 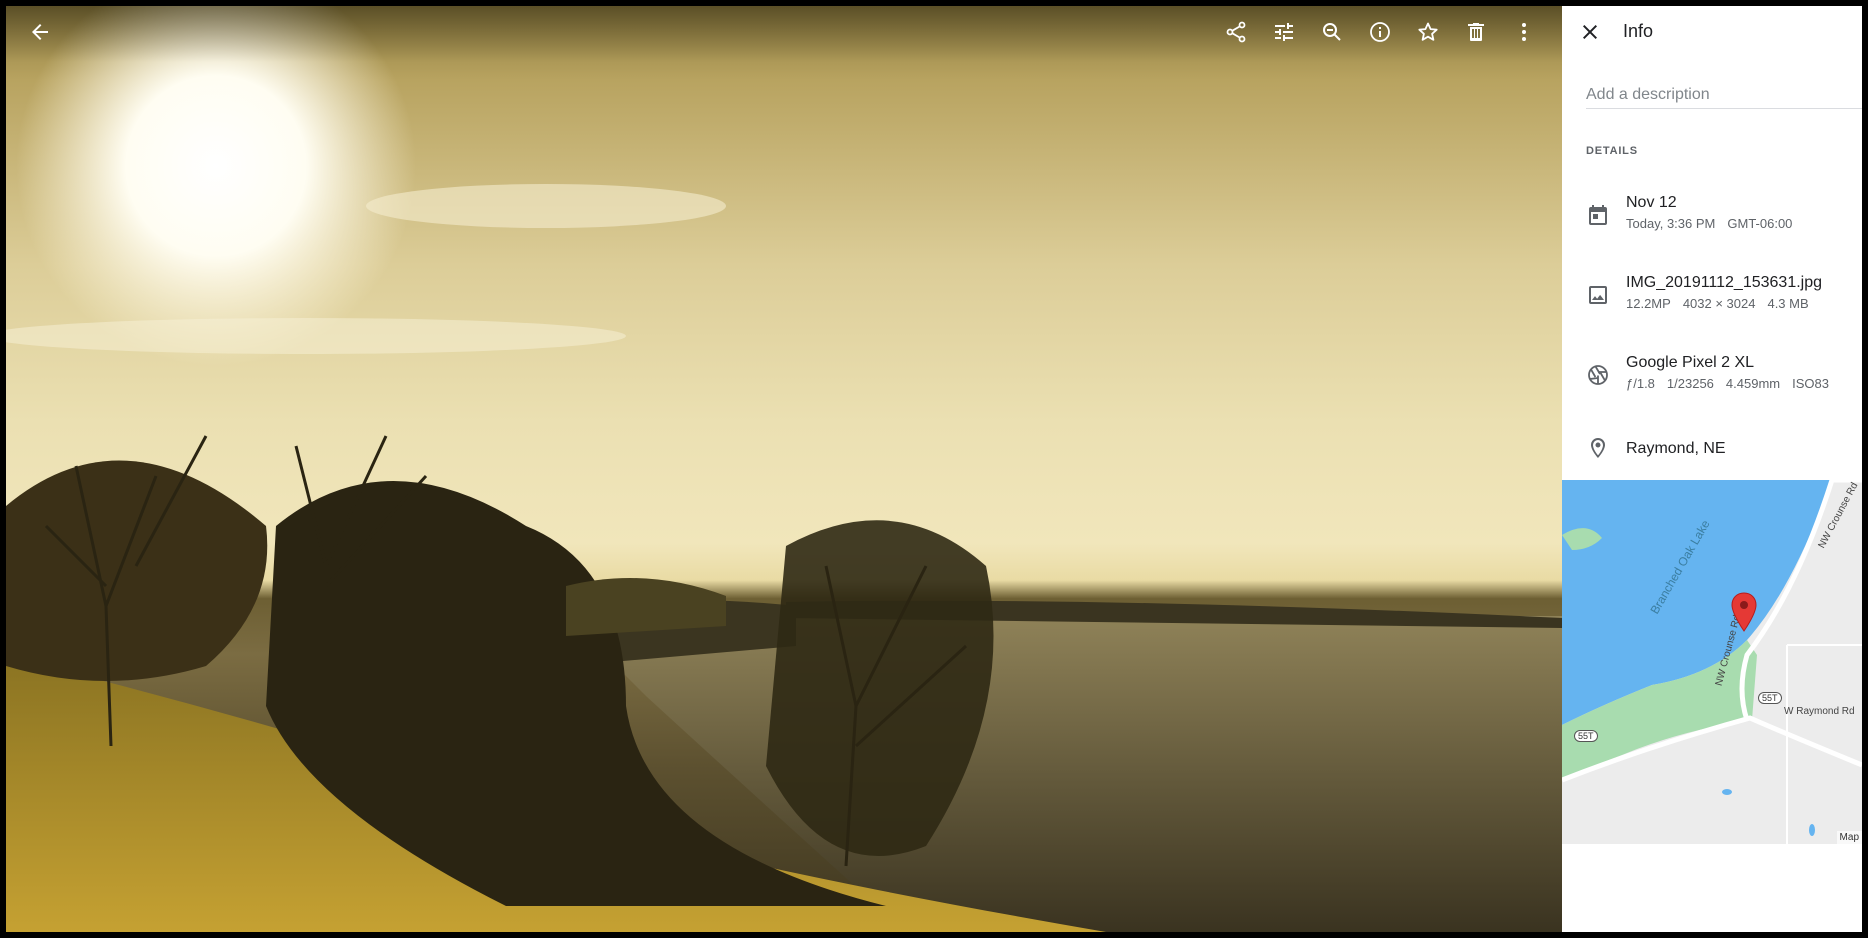 What do you see at coordinates (1753, 383) in the screenshot?
I see `focal-length-text: 4.459mm` at bounding box center [1753, 383].